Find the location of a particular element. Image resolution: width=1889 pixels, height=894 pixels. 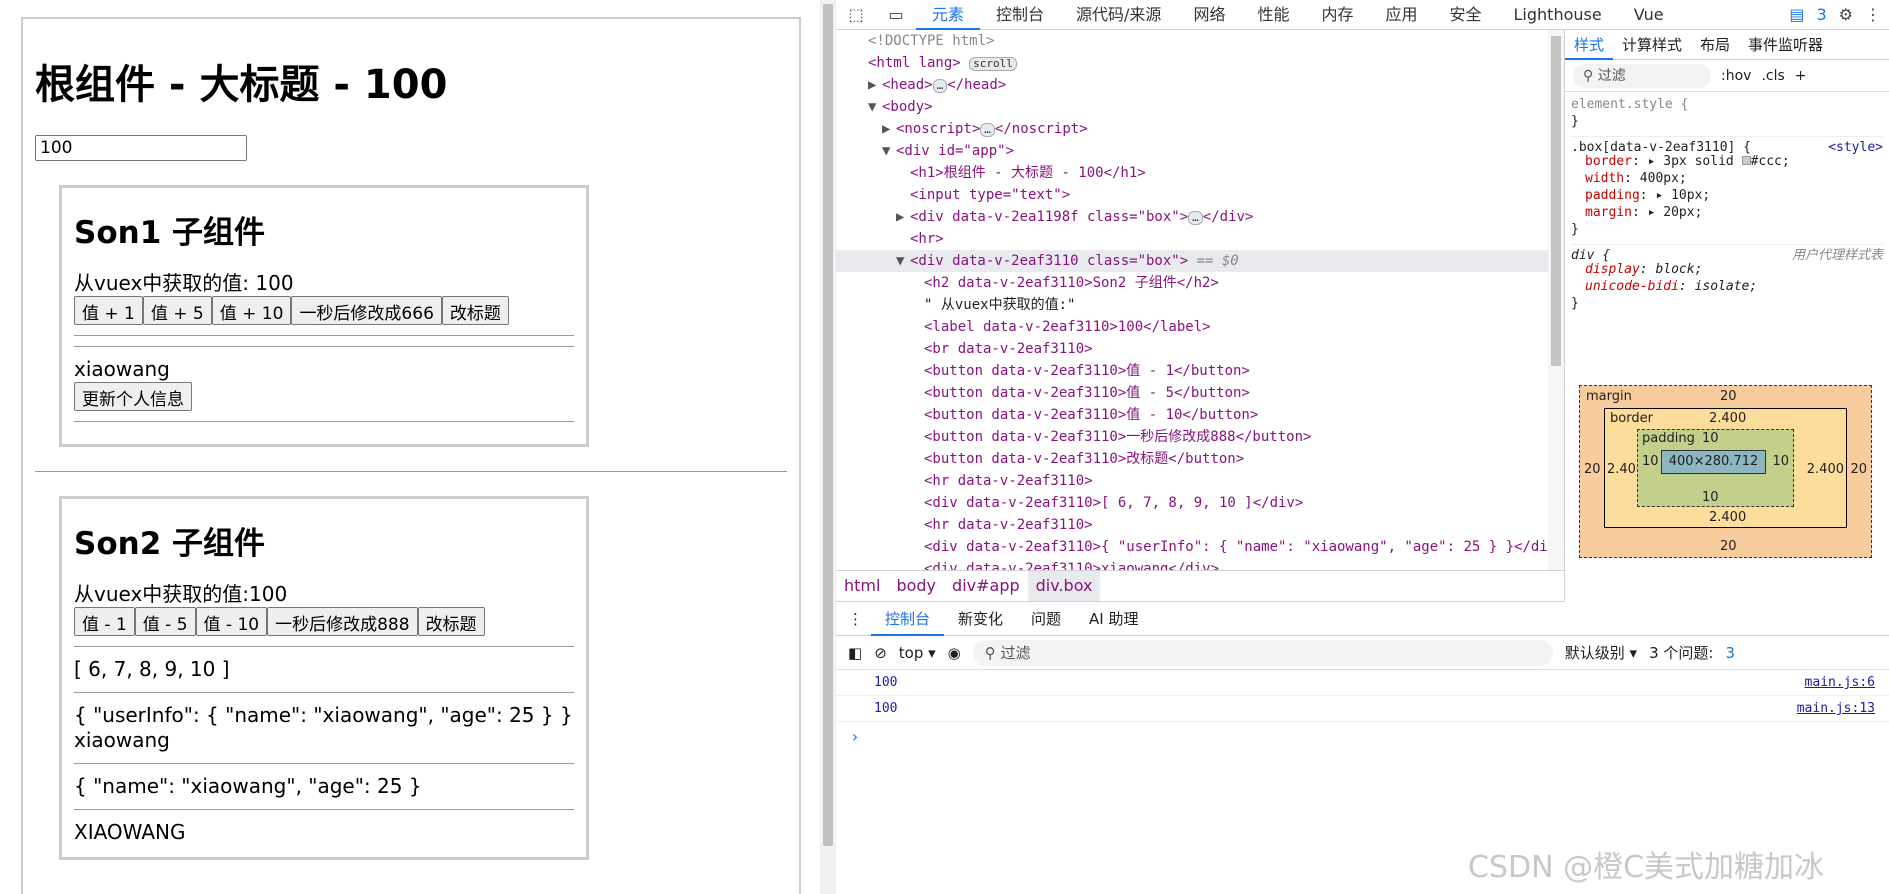

color-swatch is located at coordinates (1746, 160).